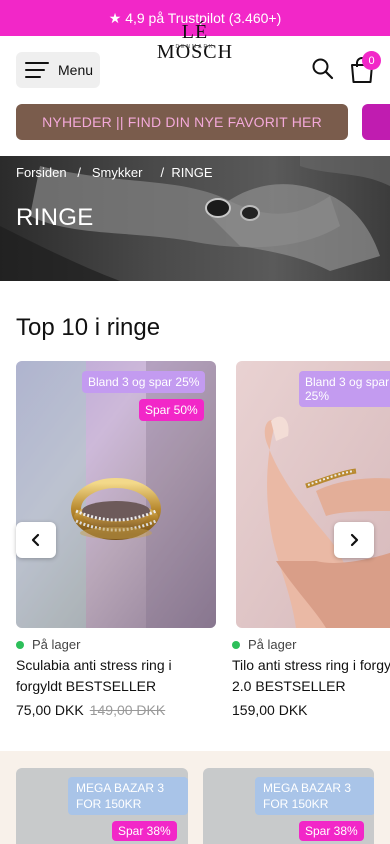 This screenshot has height=844, width=390. Describe the element at coordinates (127, 710) in the screenshot. I see `original-price: 149,00 DKK` at that location.